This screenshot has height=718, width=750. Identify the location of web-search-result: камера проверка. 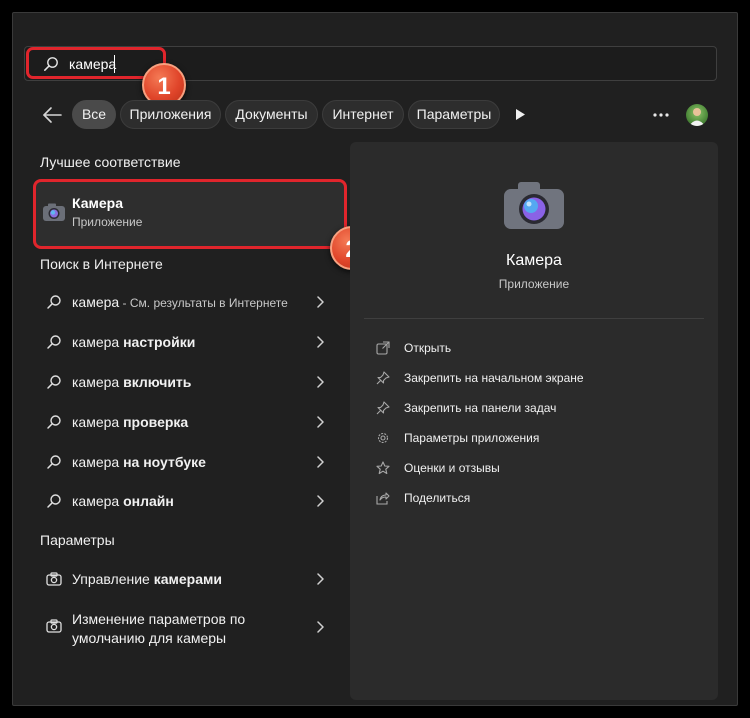
(189, 422).